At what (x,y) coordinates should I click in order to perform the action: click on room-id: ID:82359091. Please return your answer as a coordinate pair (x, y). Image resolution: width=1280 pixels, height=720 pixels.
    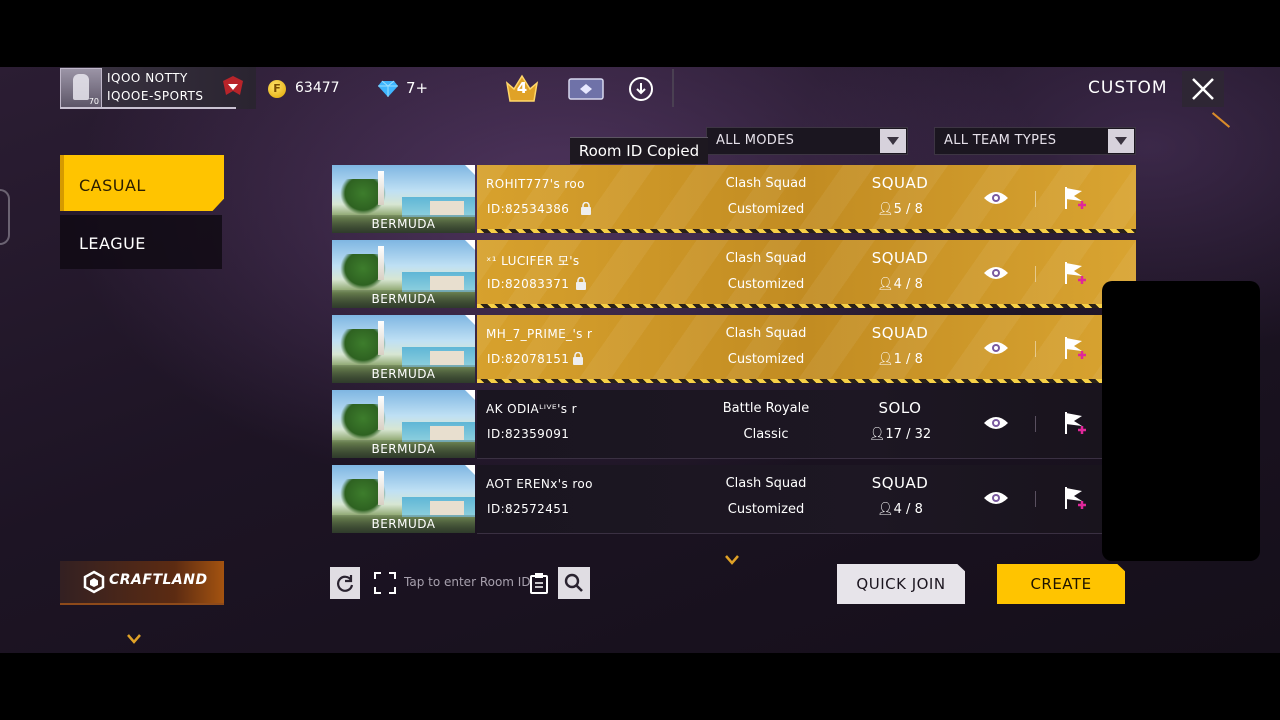
    Looking at the image, I should click on (528, 434).